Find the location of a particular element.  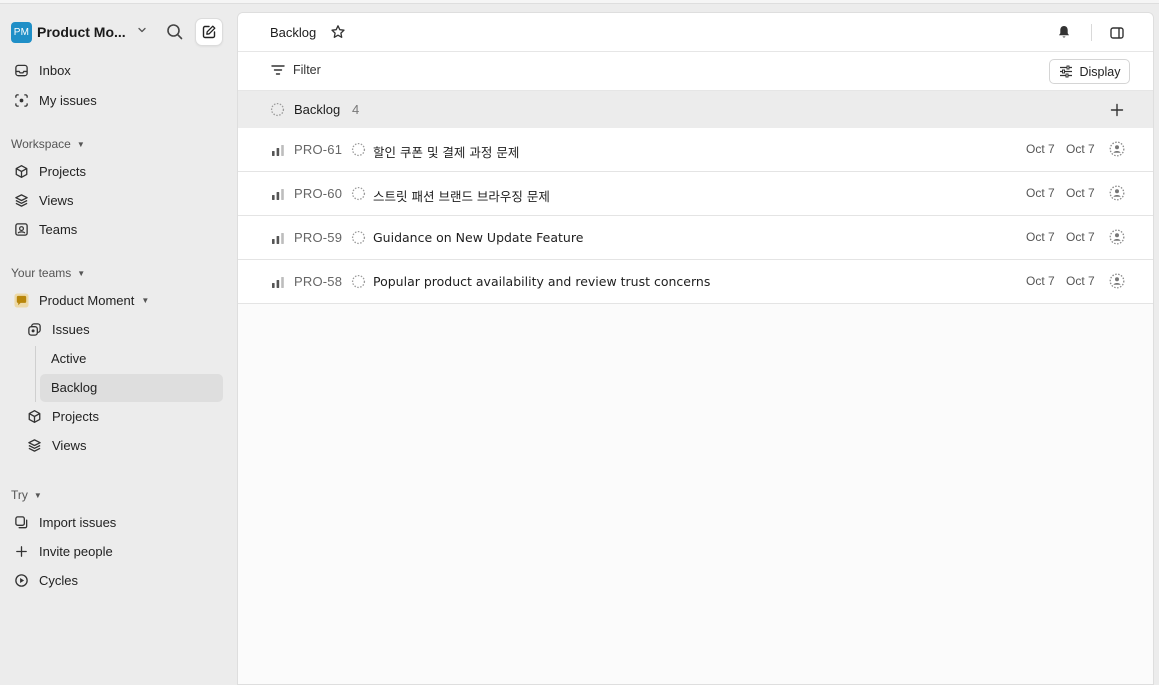

sidebar-item-label: My issues is located at coordinates (68, 100).